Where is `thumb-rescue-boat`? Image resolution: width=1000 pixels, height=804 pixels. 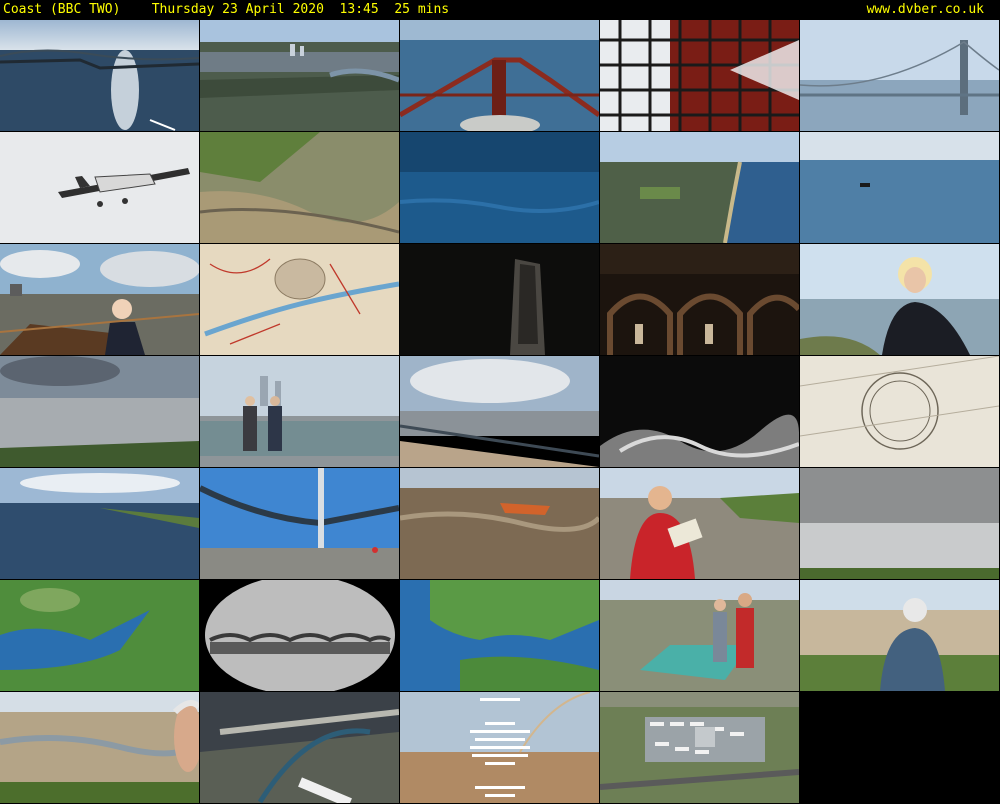 thumb-rescue-boat is located at coordinates (499, 523).